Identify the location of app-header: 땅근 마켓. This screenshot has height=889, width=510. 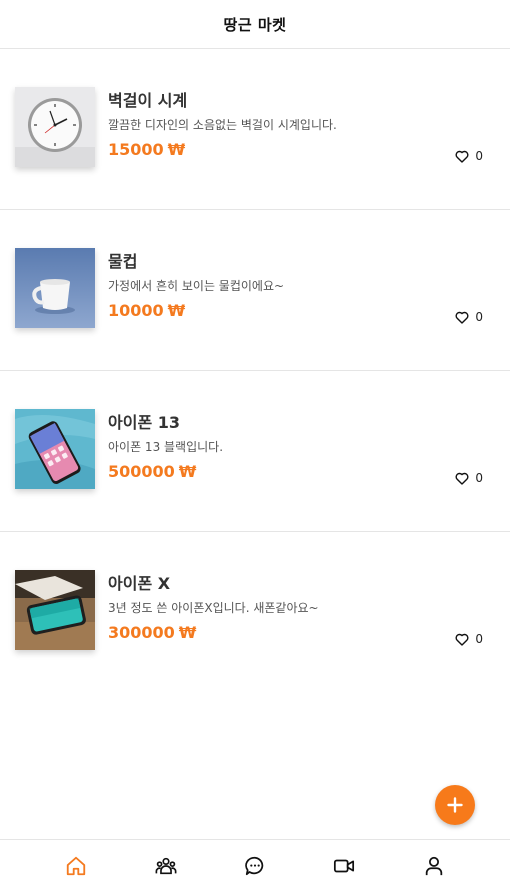
(255, 24).